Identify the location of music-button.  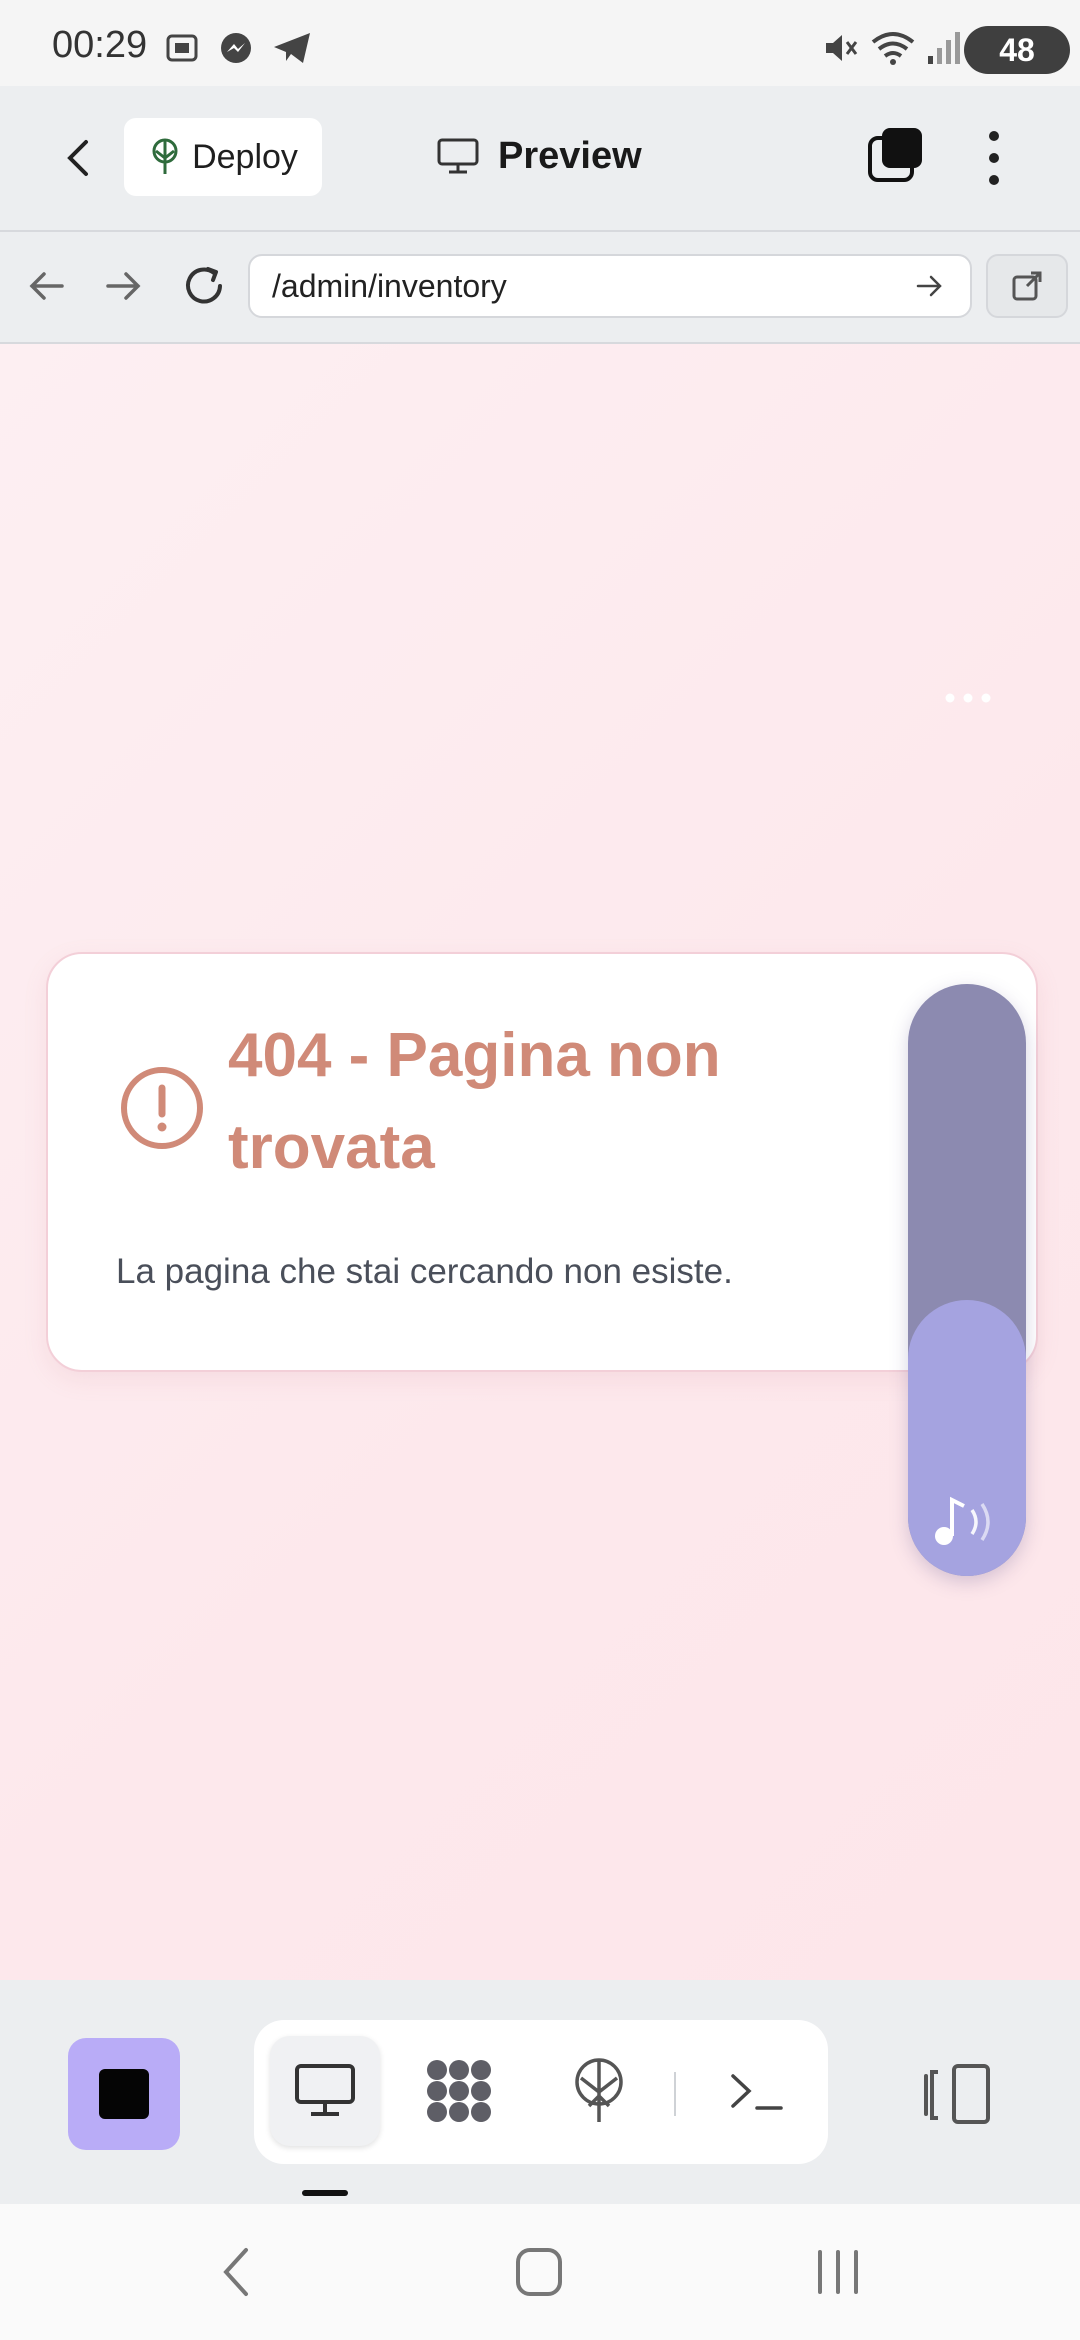
(965, 1524).